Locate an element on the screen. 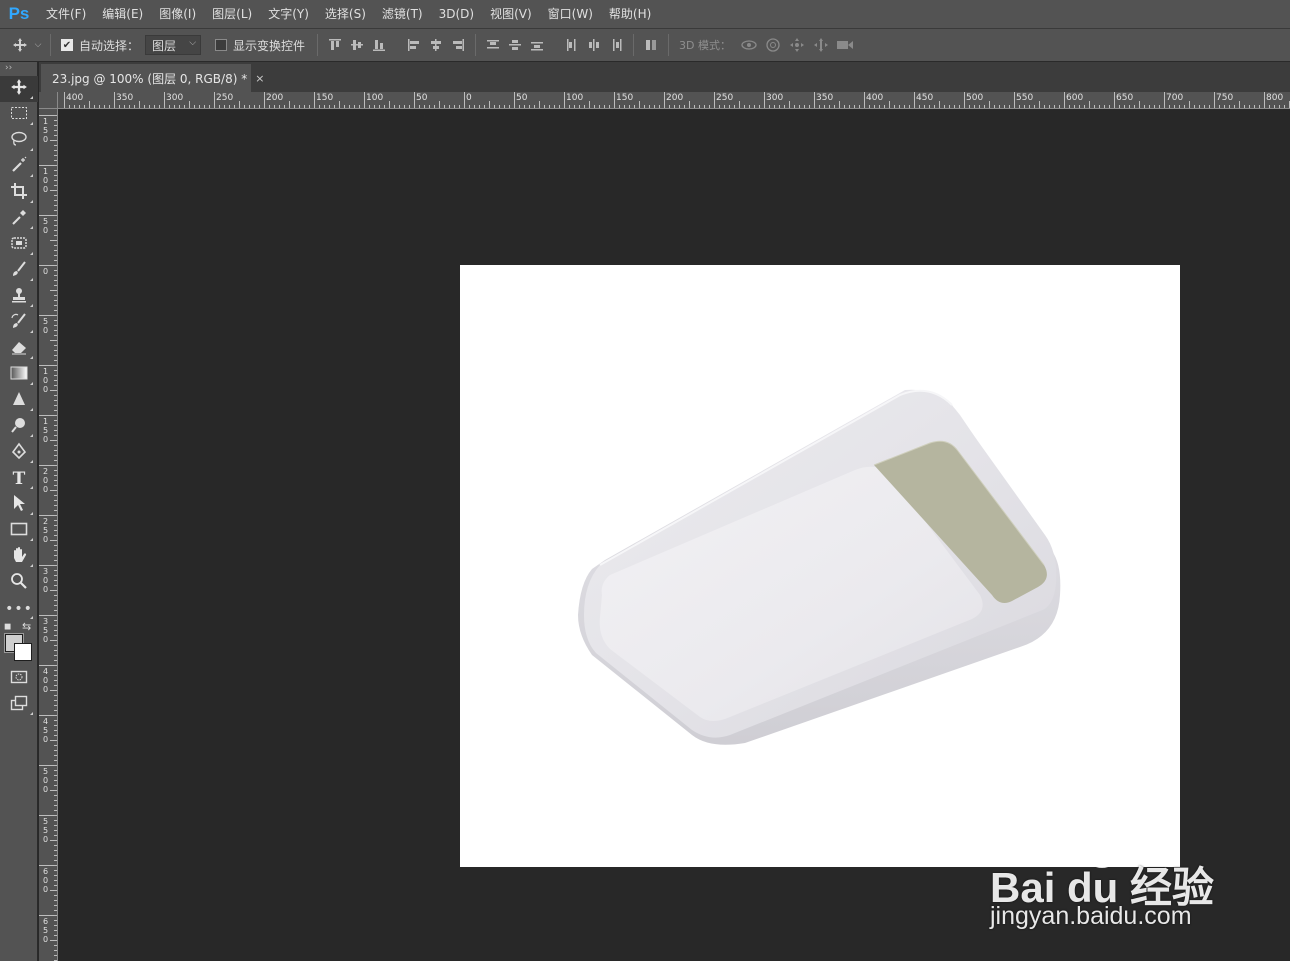 Image resolution: width=1290 pixels, height=961 pixels. lasso-tool-button is located at coordinates (19, 141).